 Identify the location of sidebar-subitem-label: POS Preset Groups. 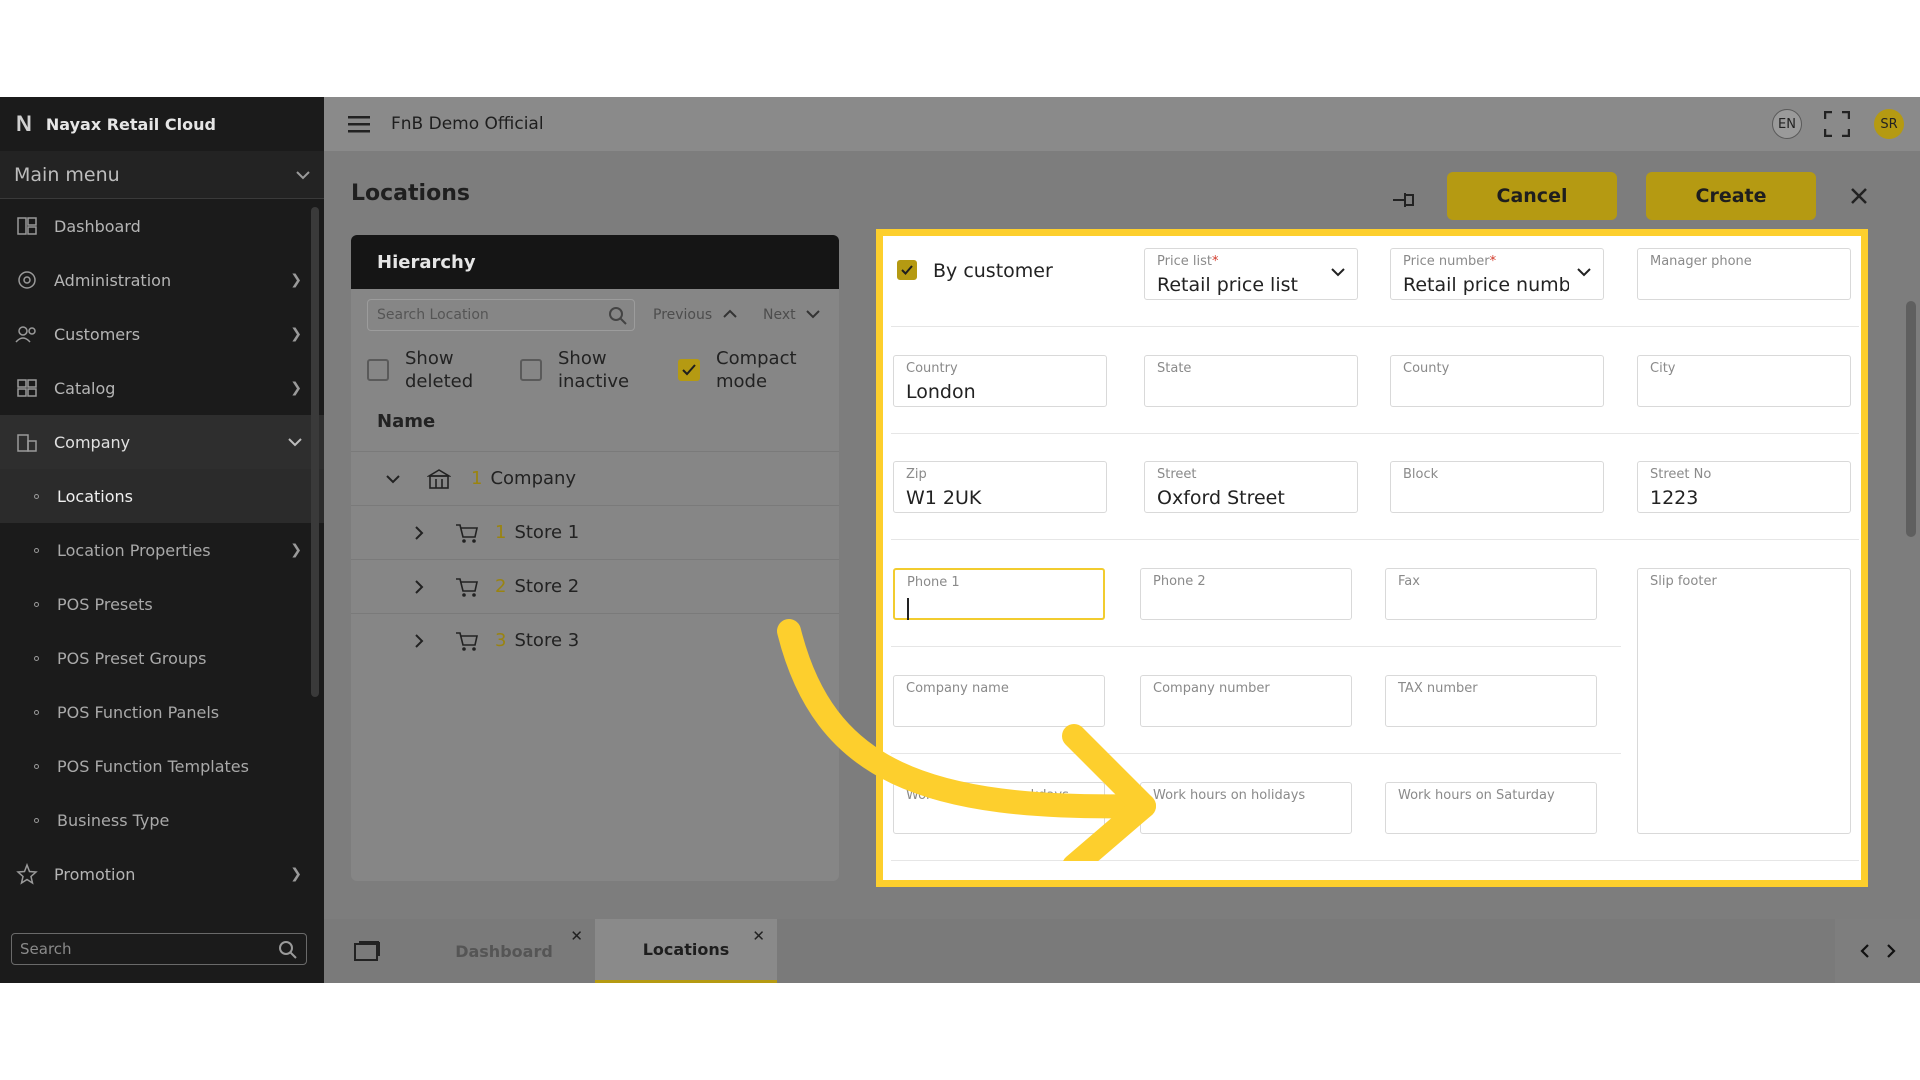
(132, 658).